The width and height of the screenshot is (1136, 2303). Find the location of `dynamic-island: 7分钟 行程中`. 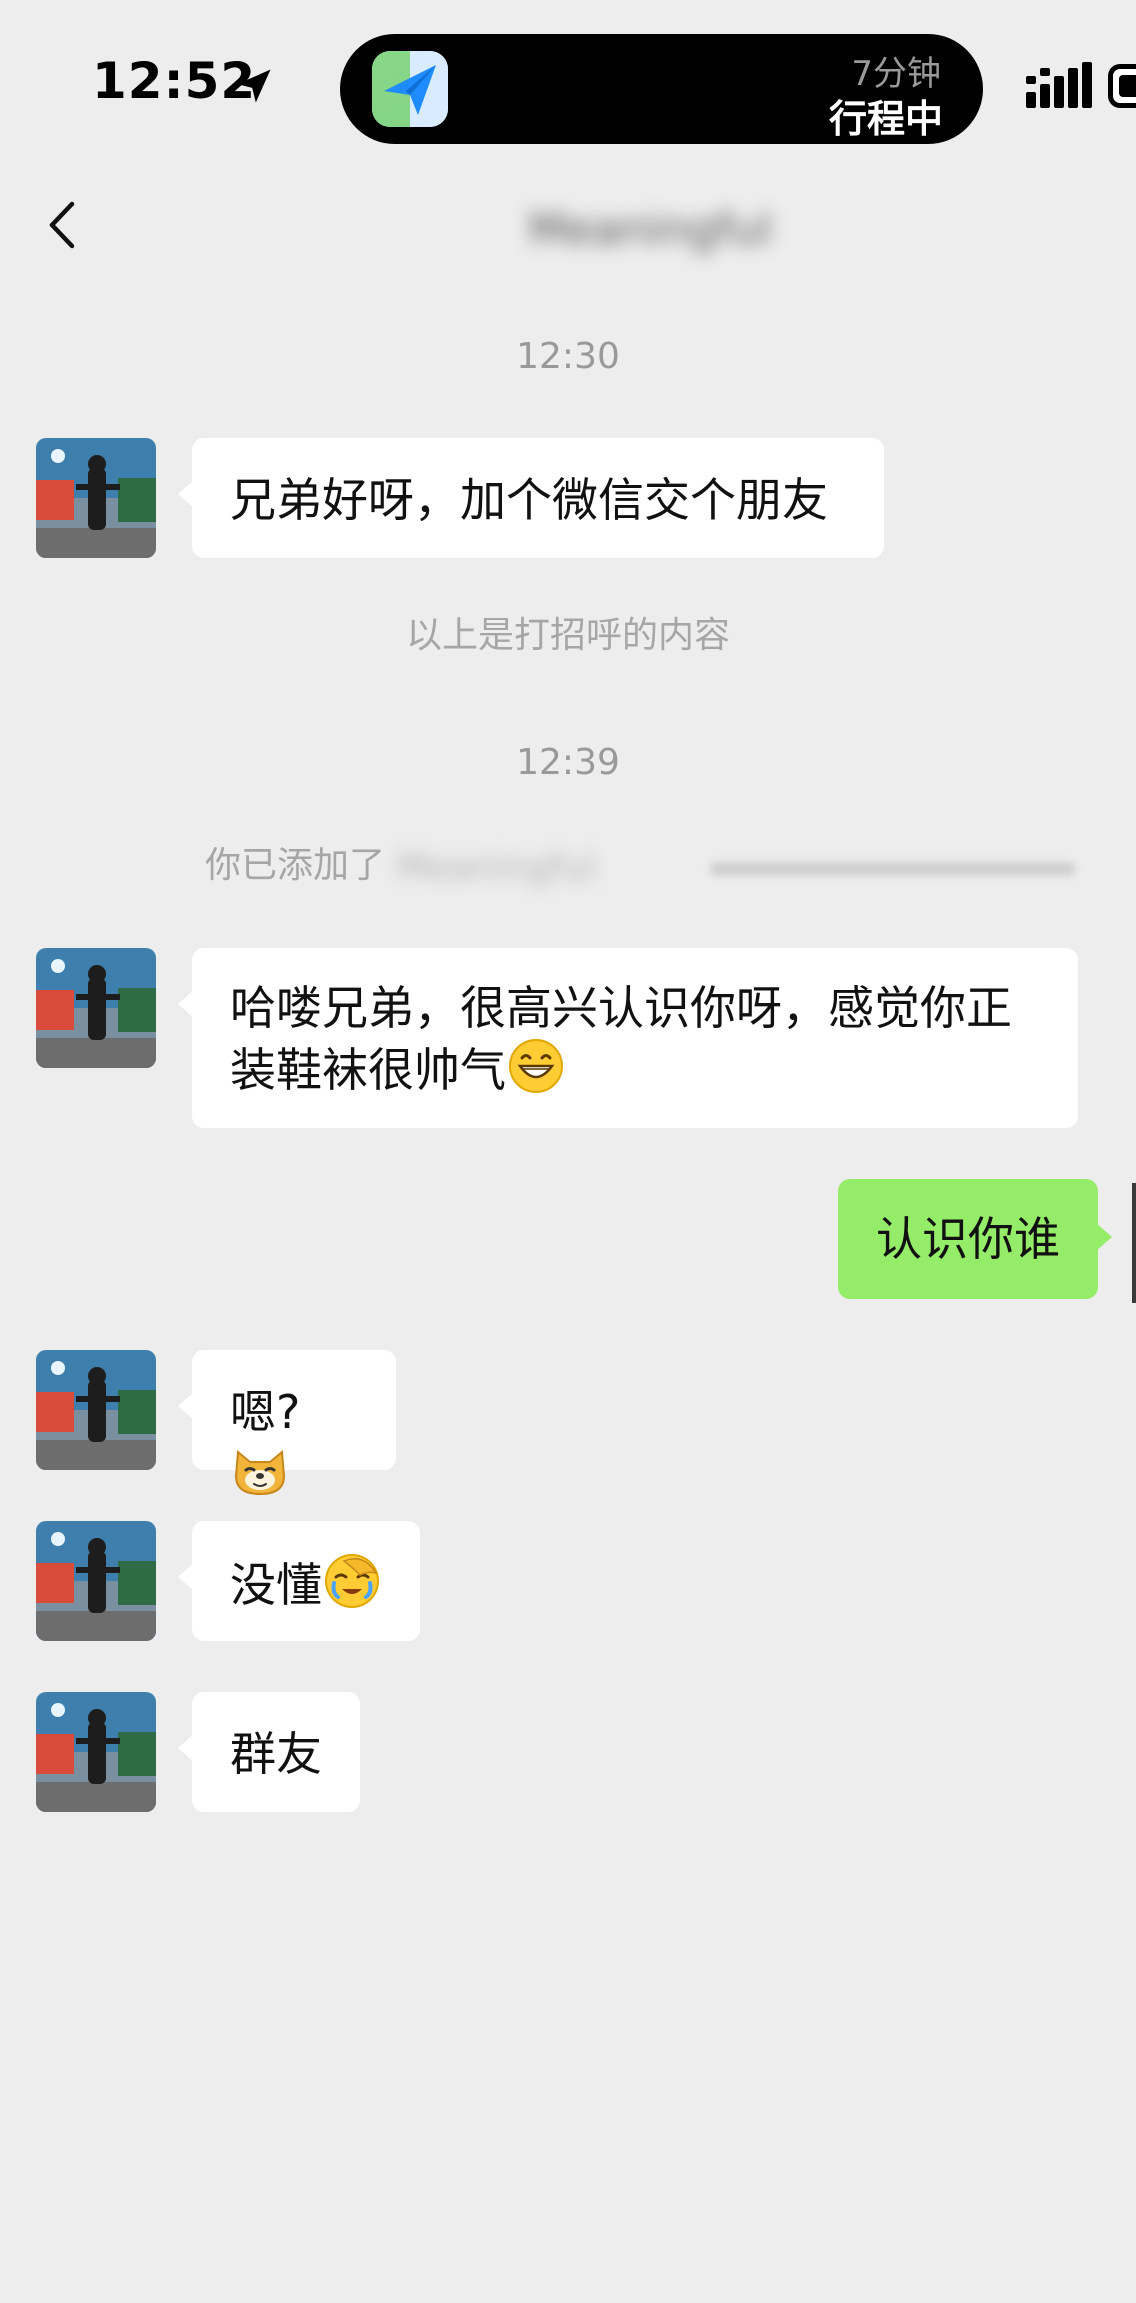

dynamic-island: 7分钟 行程中 is located at coordinates (661, 89).